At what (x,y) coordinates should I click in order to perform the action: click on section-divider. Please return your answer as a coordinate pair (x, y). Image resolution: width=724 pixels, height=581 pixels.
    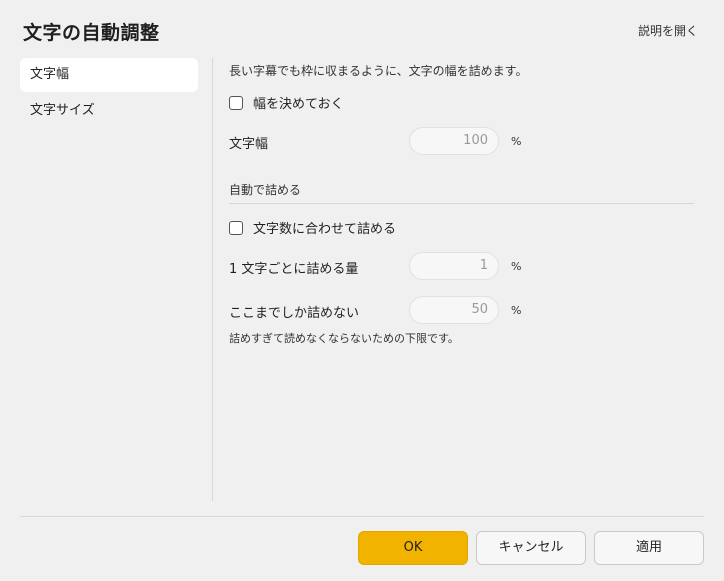
    Looking at the image, I should click on (461, 203).